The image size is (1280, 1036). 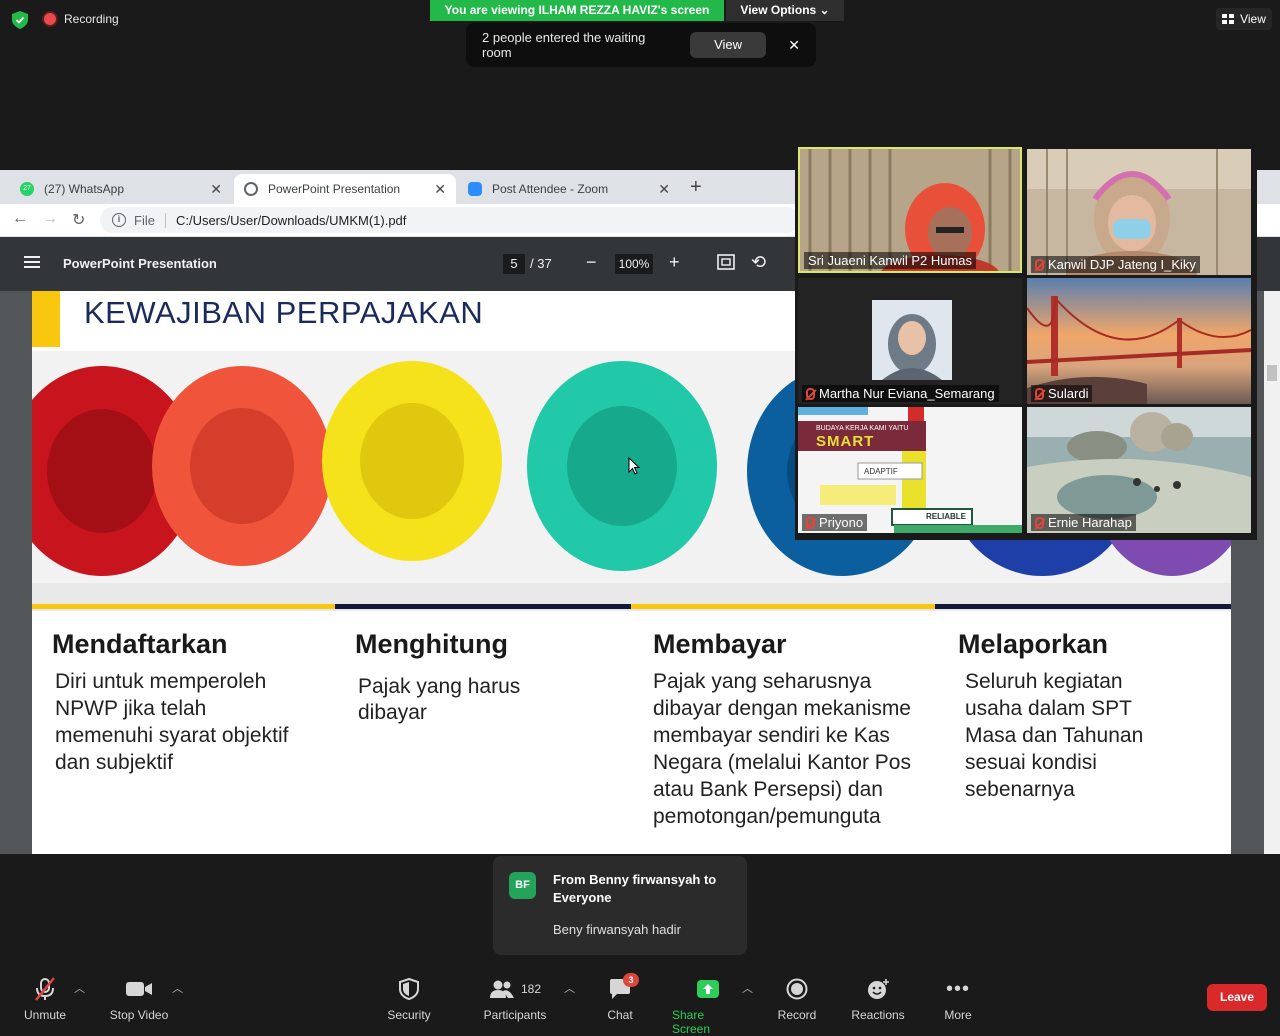 What do you see at coordinates (728, 45) in the screenshot?
I see `waiting-room-view-button: View` at bounding box center [728, 45].